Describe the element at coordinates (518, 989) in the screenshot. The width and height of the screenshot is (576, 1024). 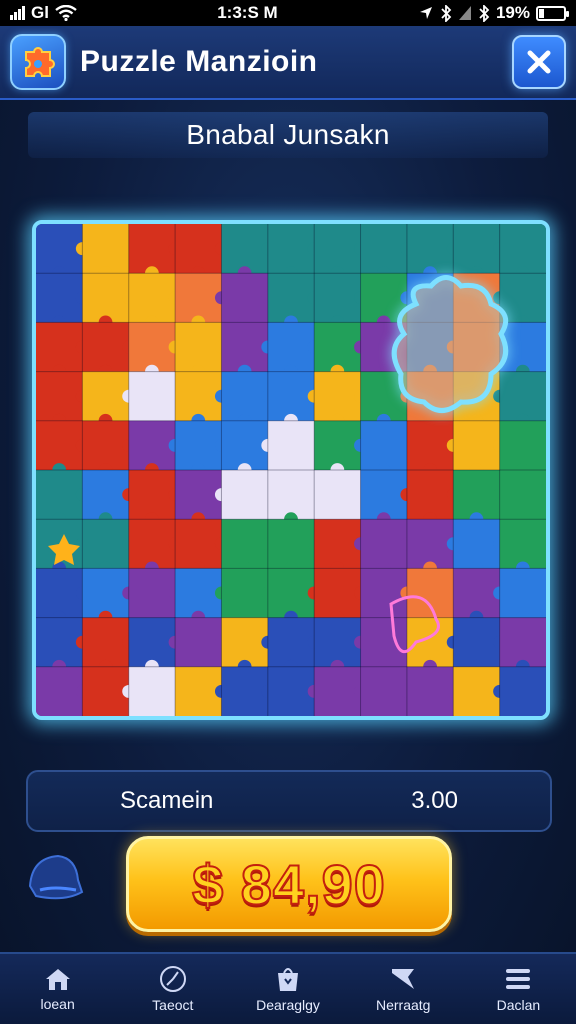
I see `nav-item-menu: Daclan` at that location.